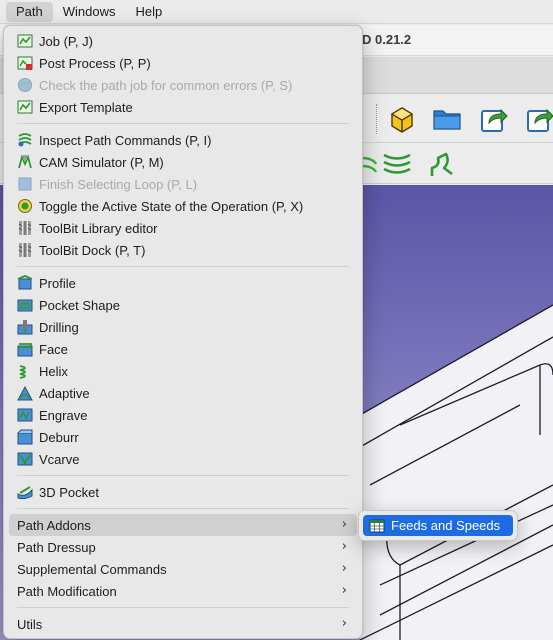 The image size is (553, 640). Describe the element at coordinates (183, 569) in the screenshot. I see `menu-item-supplemental-commands: Supplemental Commands ›` at that location.